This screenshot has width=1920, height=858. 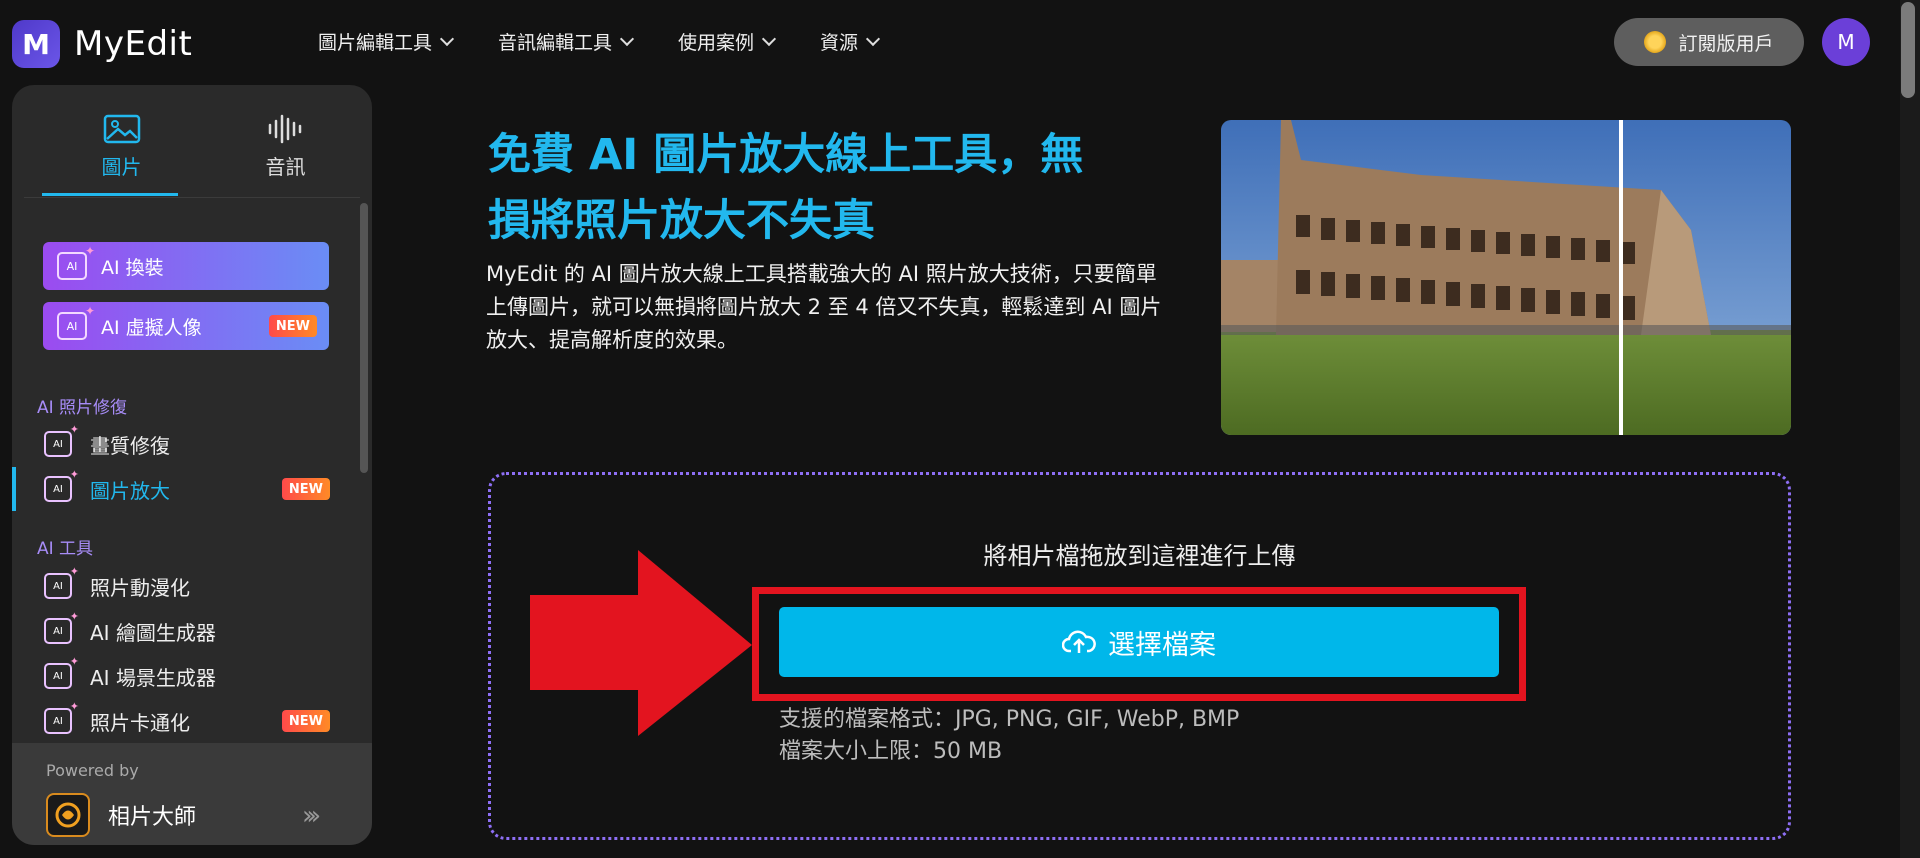 I want to click on nav-label: 資源, so click(x=839, y=43).